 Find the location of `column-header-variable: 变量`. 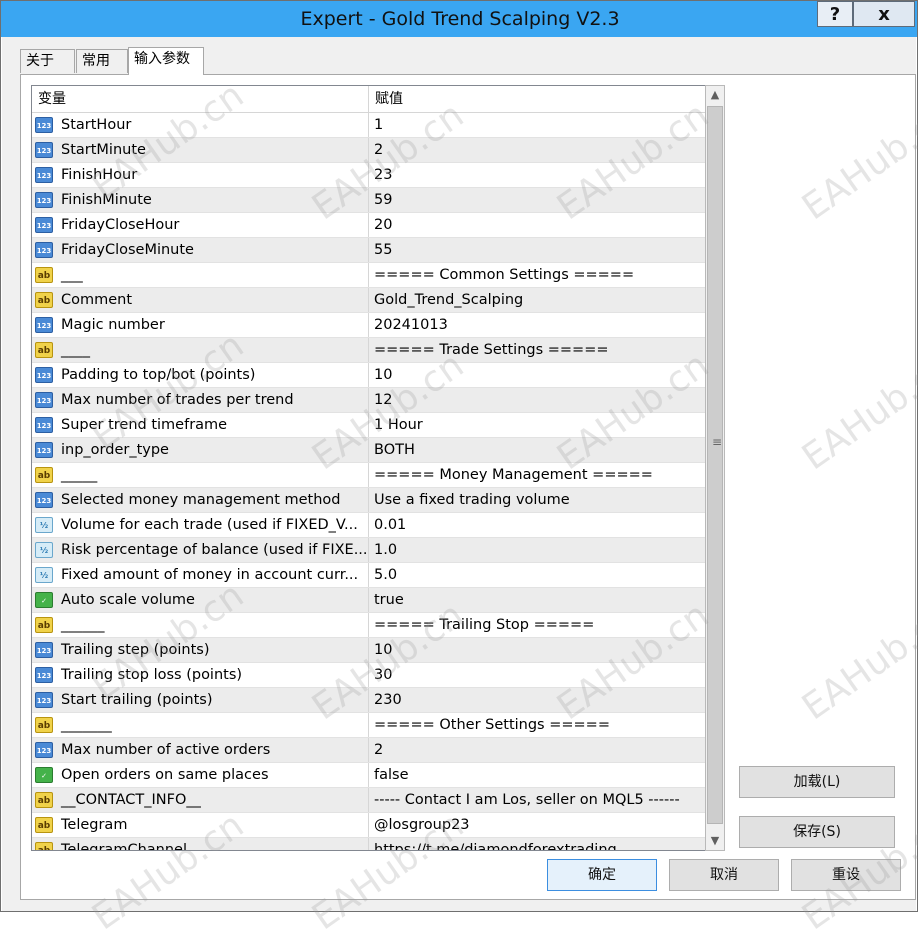

column-header-variable: 变量 is located at coordinates (200, 99).